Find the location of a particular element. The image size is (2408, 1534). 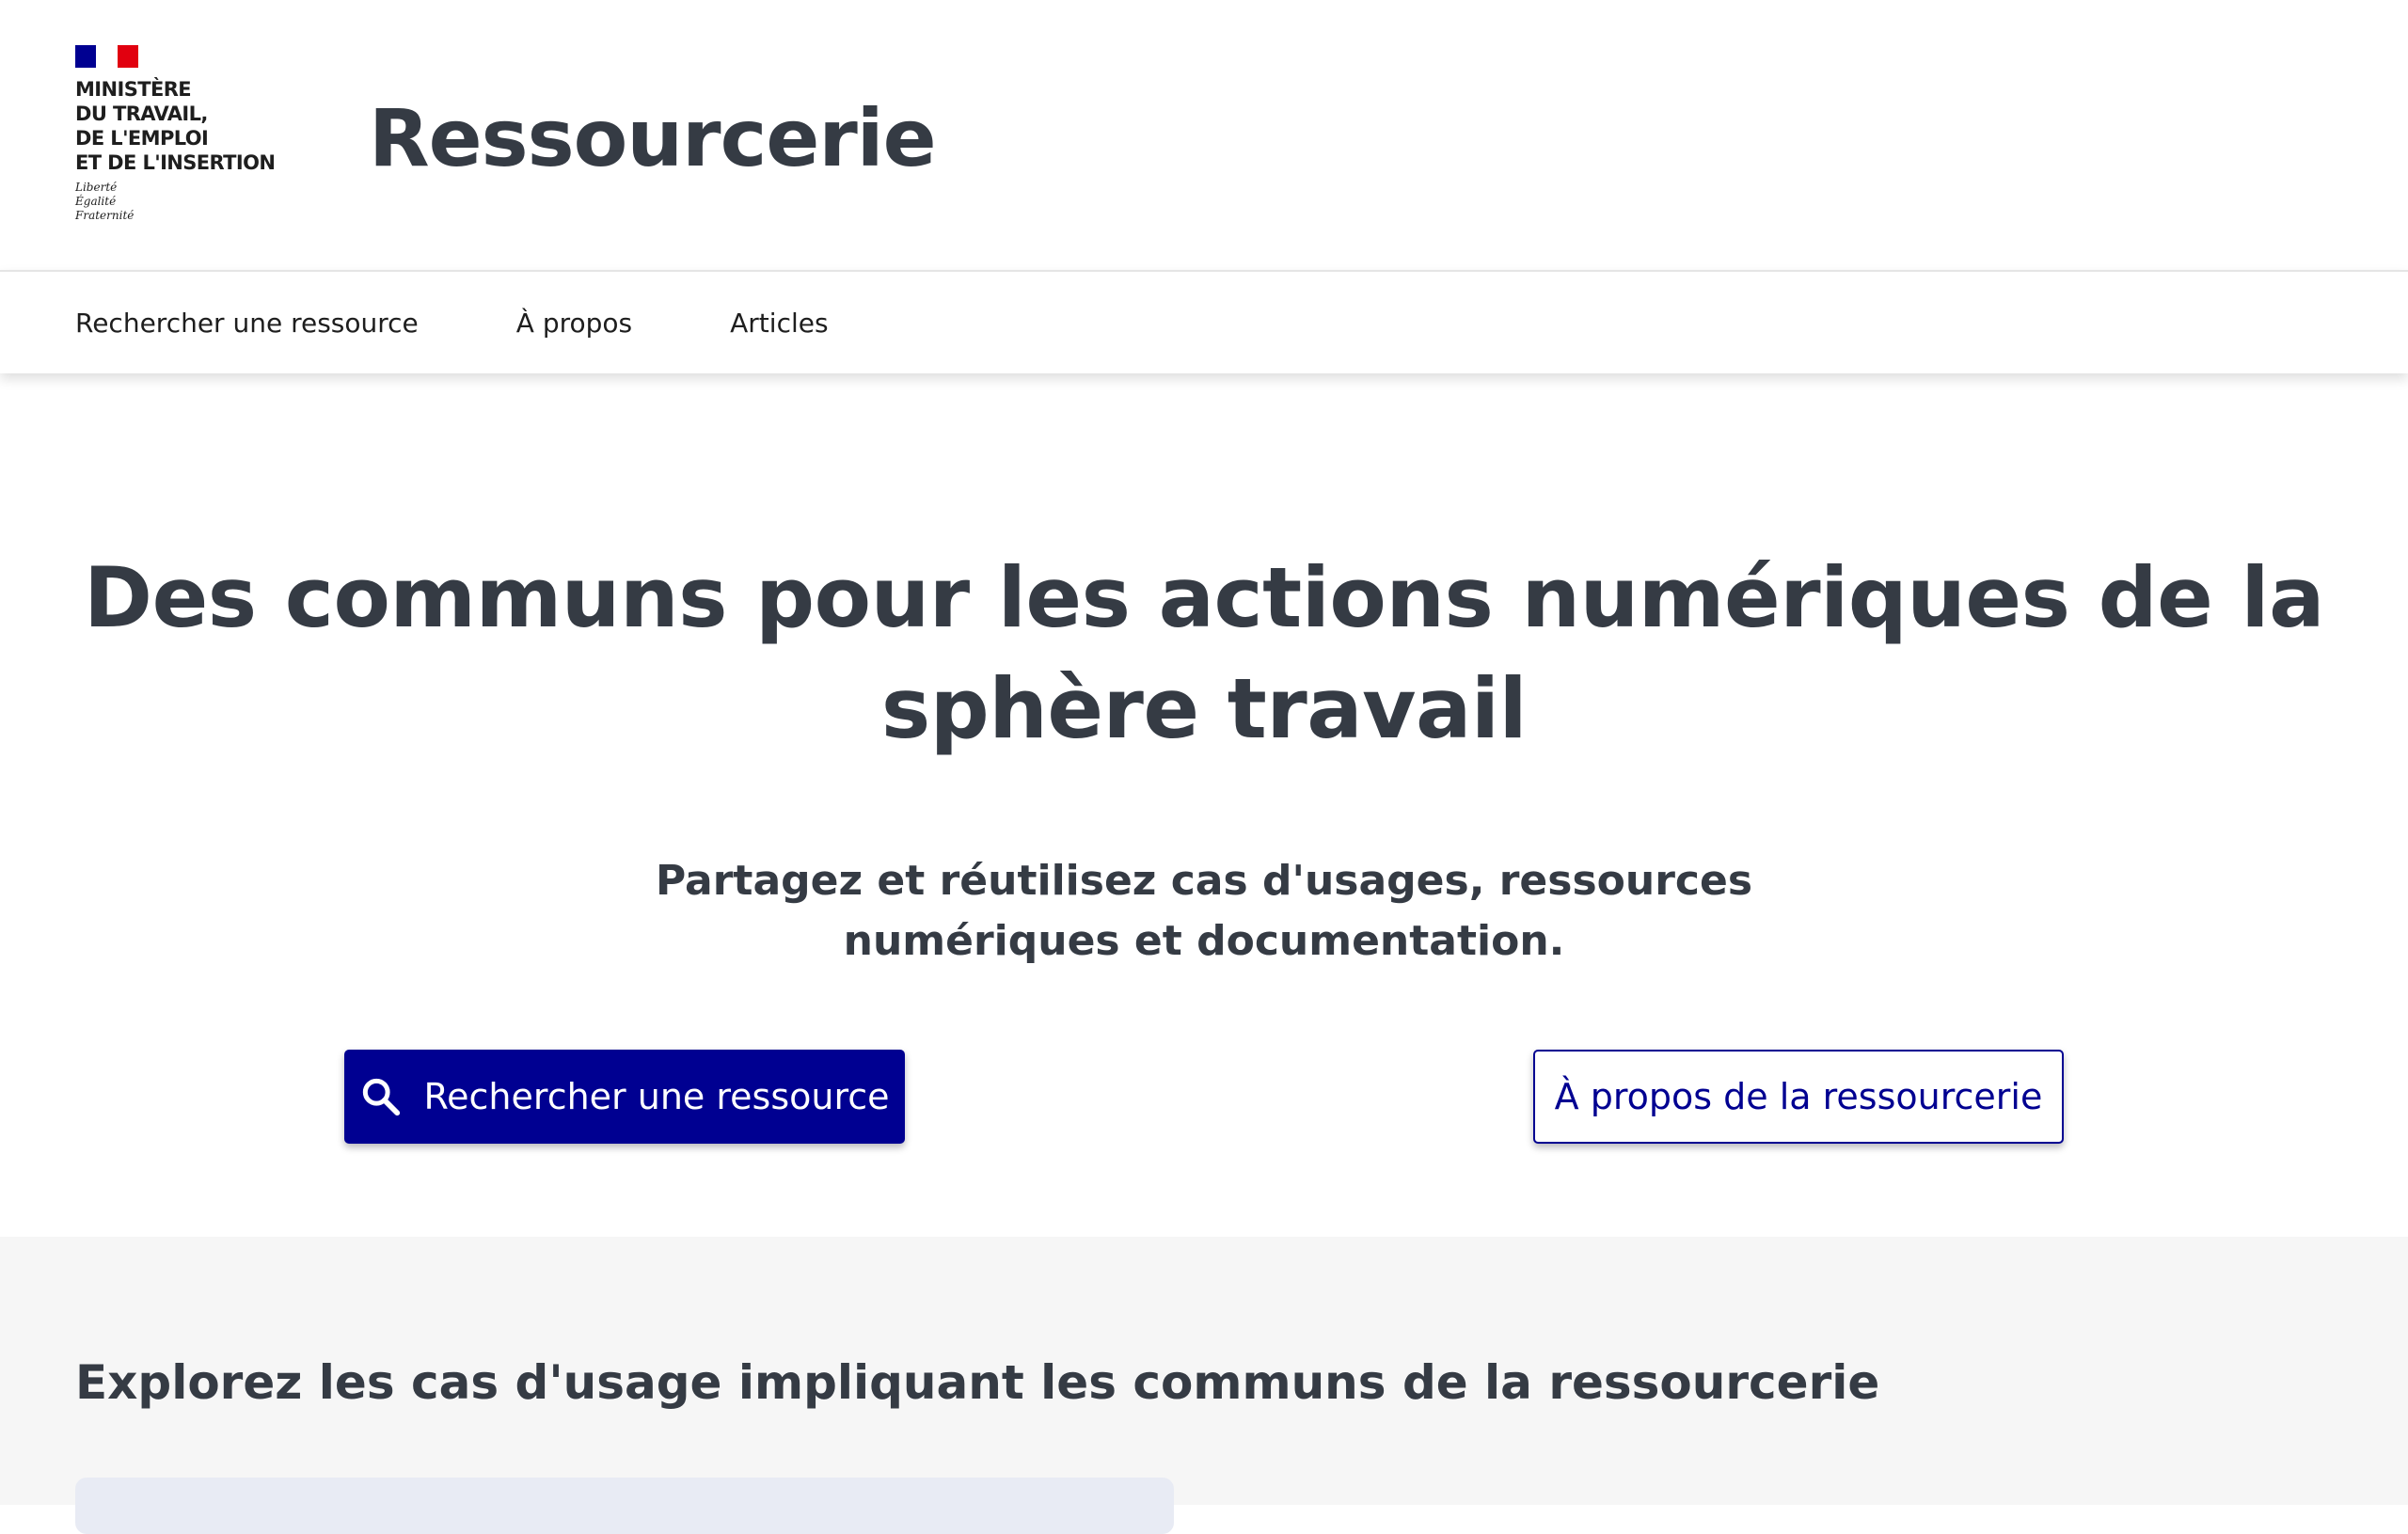

search-resource-button: Rechercher une ressource is located at coordinates (624, 1097).